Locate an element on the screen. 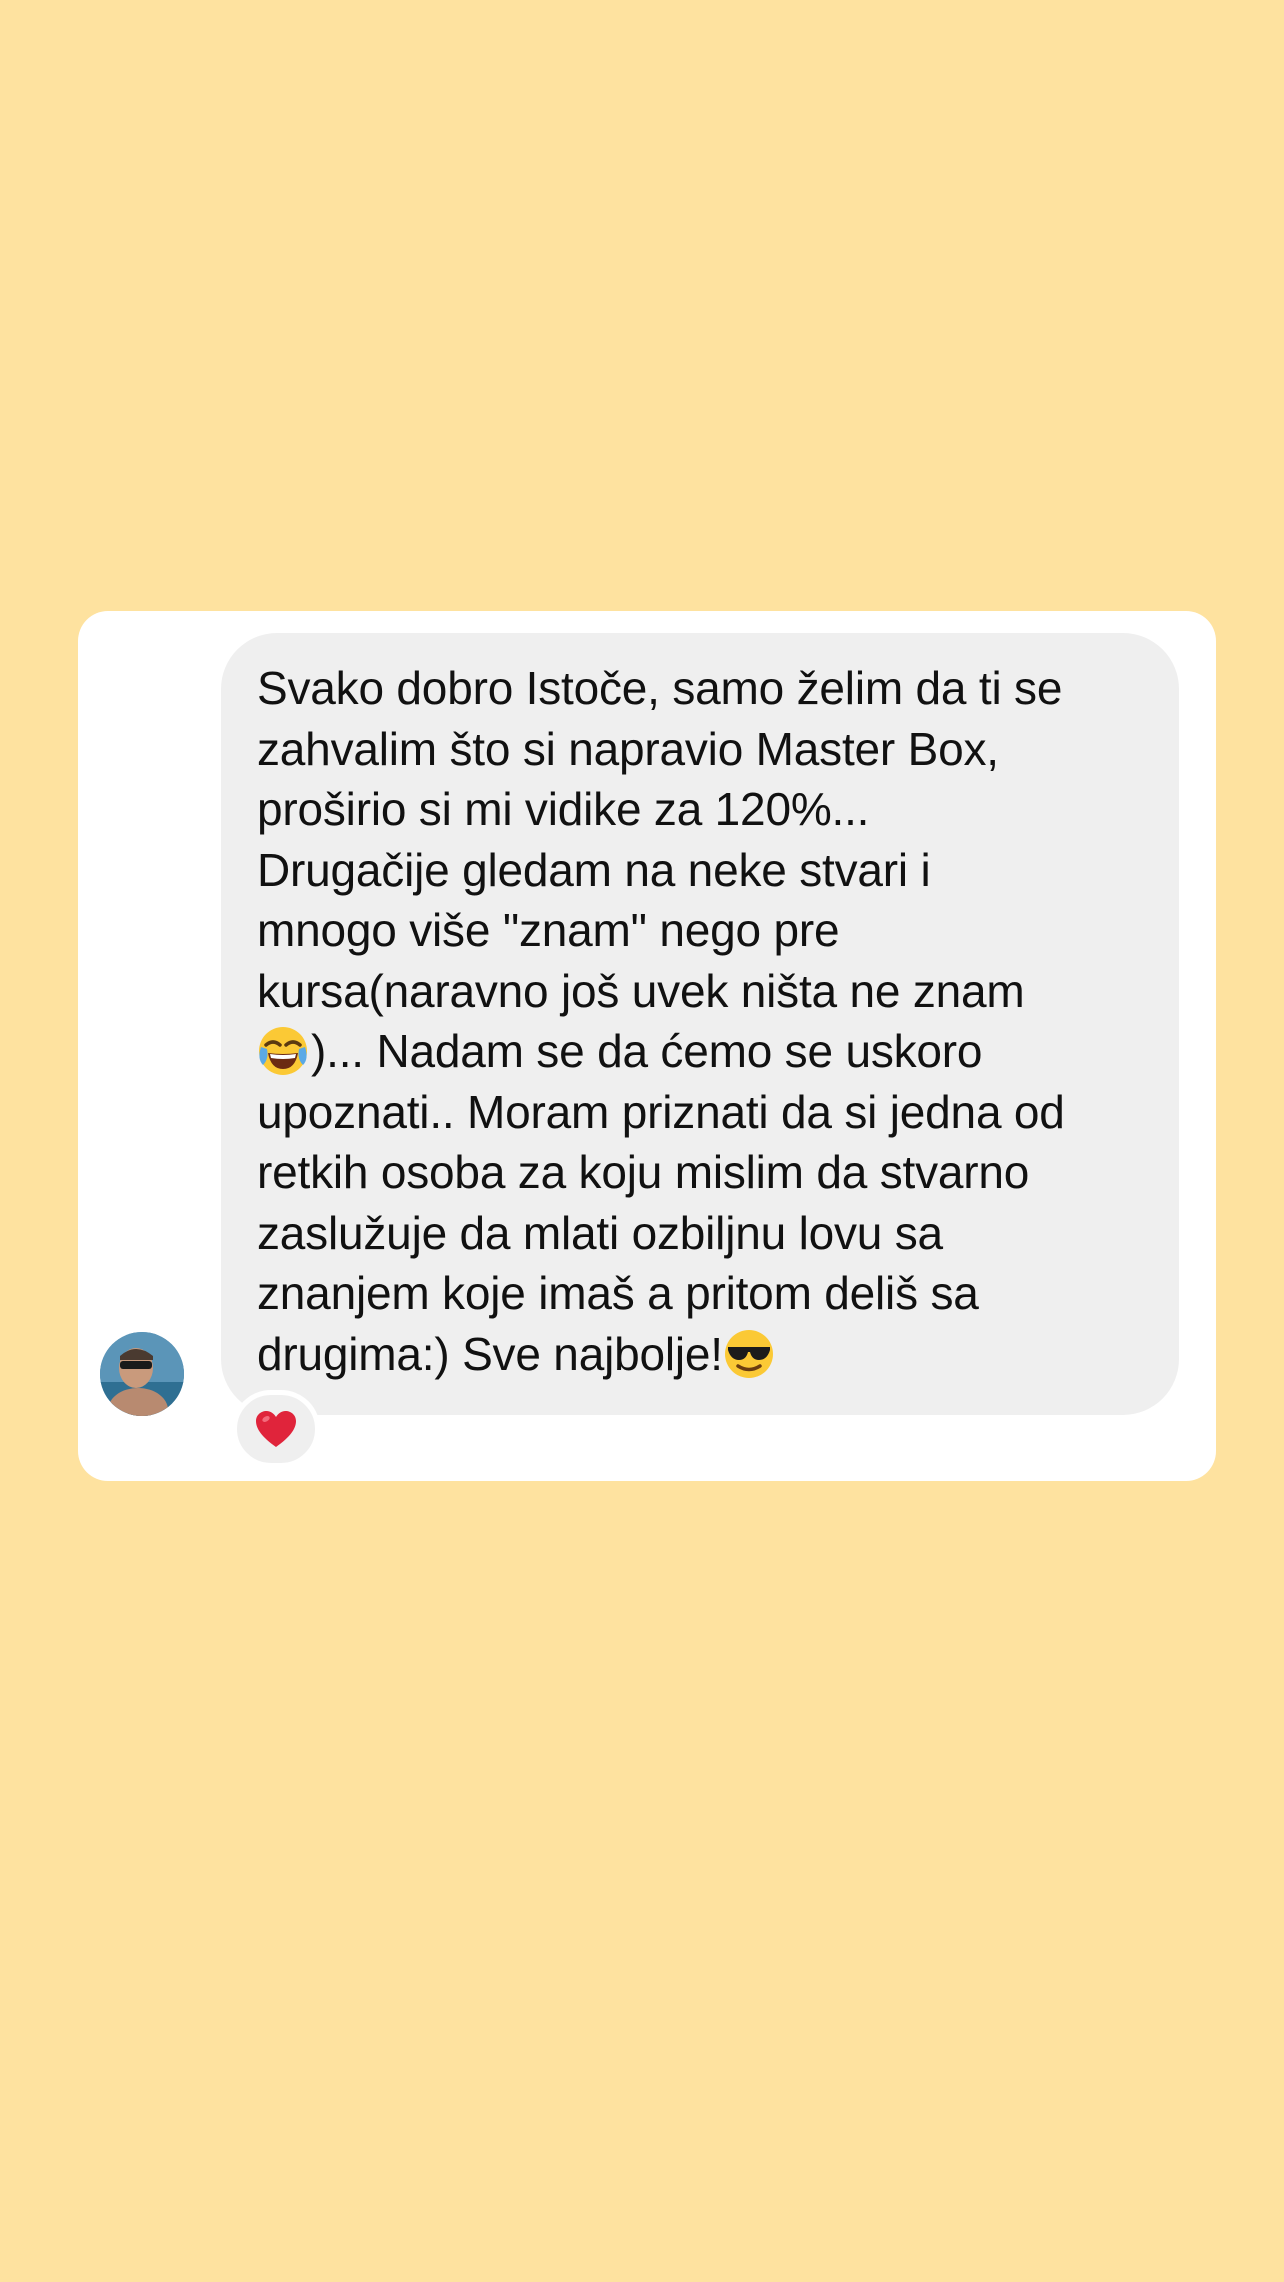  heart-reaction is located at coordinates (276, 1429).